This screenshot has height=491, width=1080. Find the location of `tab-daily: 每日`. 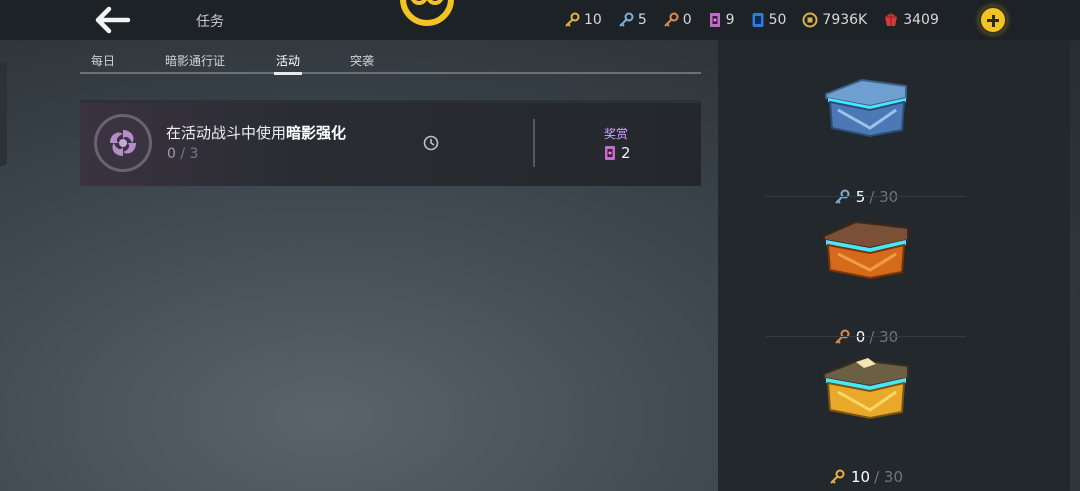

tab-daily: 每日 is located at coordinates (103, 60).